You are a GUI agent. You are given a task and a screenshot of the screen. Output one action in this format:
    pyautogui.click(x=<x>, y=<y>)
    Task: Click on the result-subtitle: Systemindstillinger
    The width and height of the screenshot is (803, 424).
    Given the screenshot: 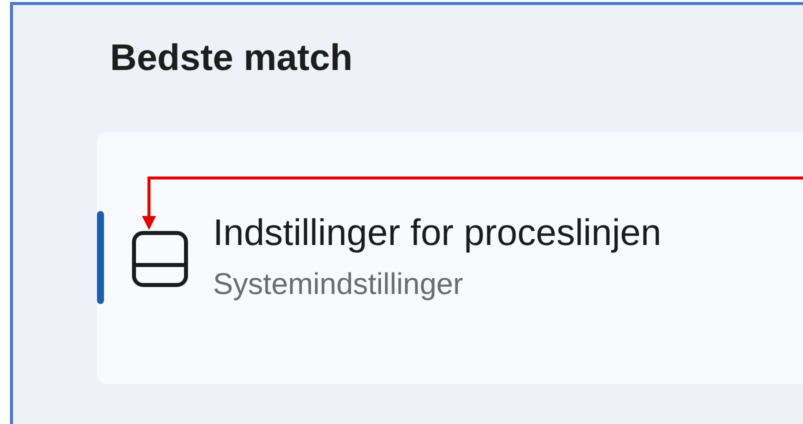 What is the action you would take?
    pyautogui.click(x=338, y=285)
    